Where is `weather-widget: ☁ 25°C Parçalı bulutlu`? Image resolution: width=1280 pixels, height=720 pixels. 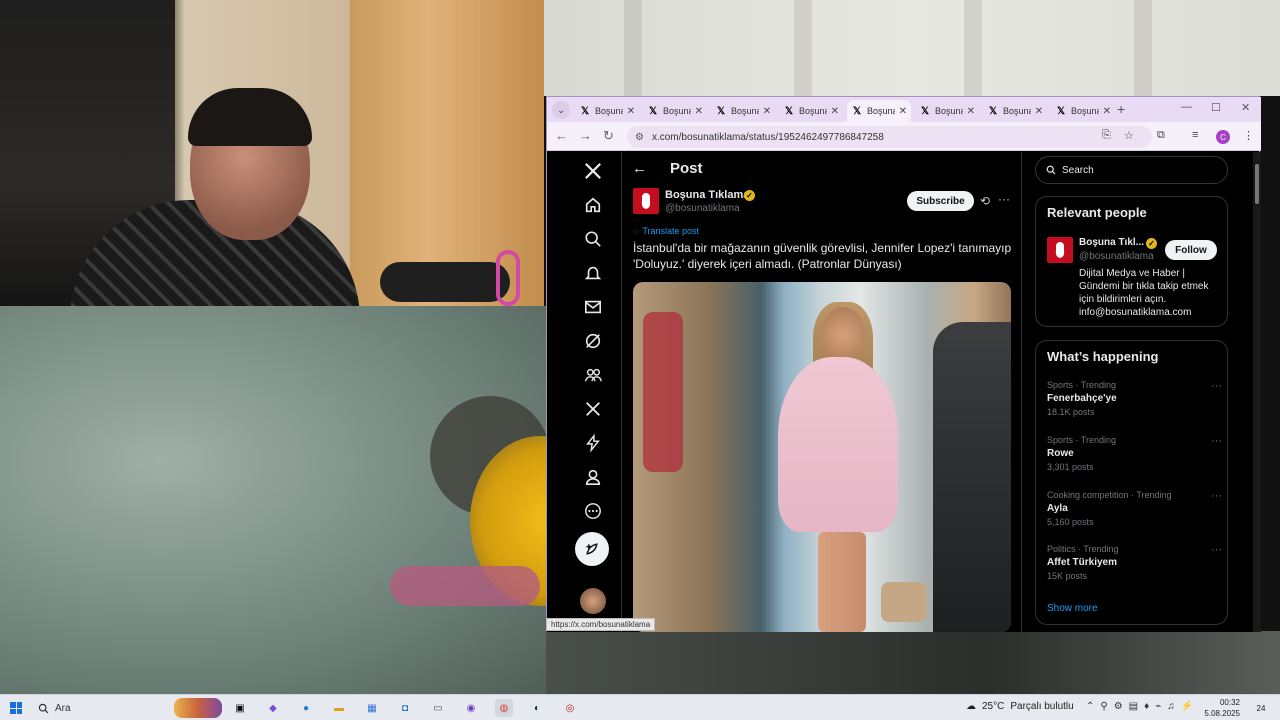
weather-widget: ☁ 25°C Parçalı bulutlu is located at coordinates (1020, 706).